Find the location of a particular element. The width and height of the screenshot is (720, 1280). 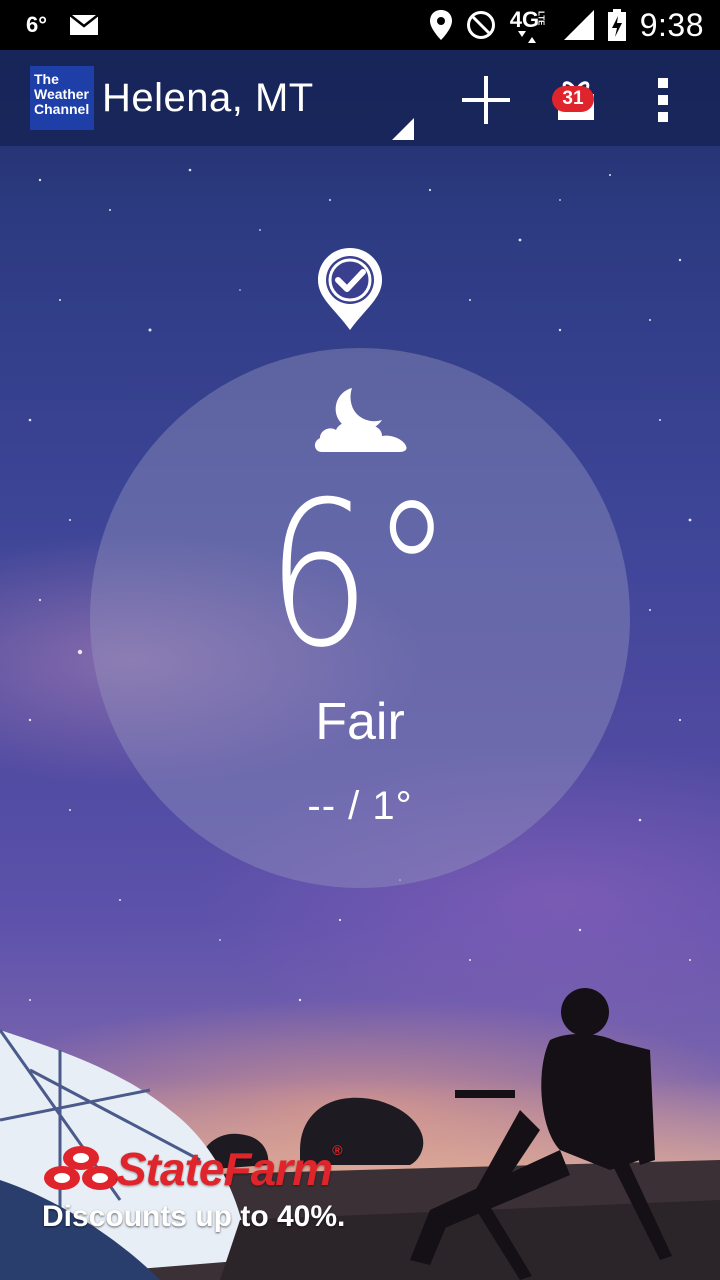

weather-channel-logo: The Weather Channel is located at coordinates (62, 98).